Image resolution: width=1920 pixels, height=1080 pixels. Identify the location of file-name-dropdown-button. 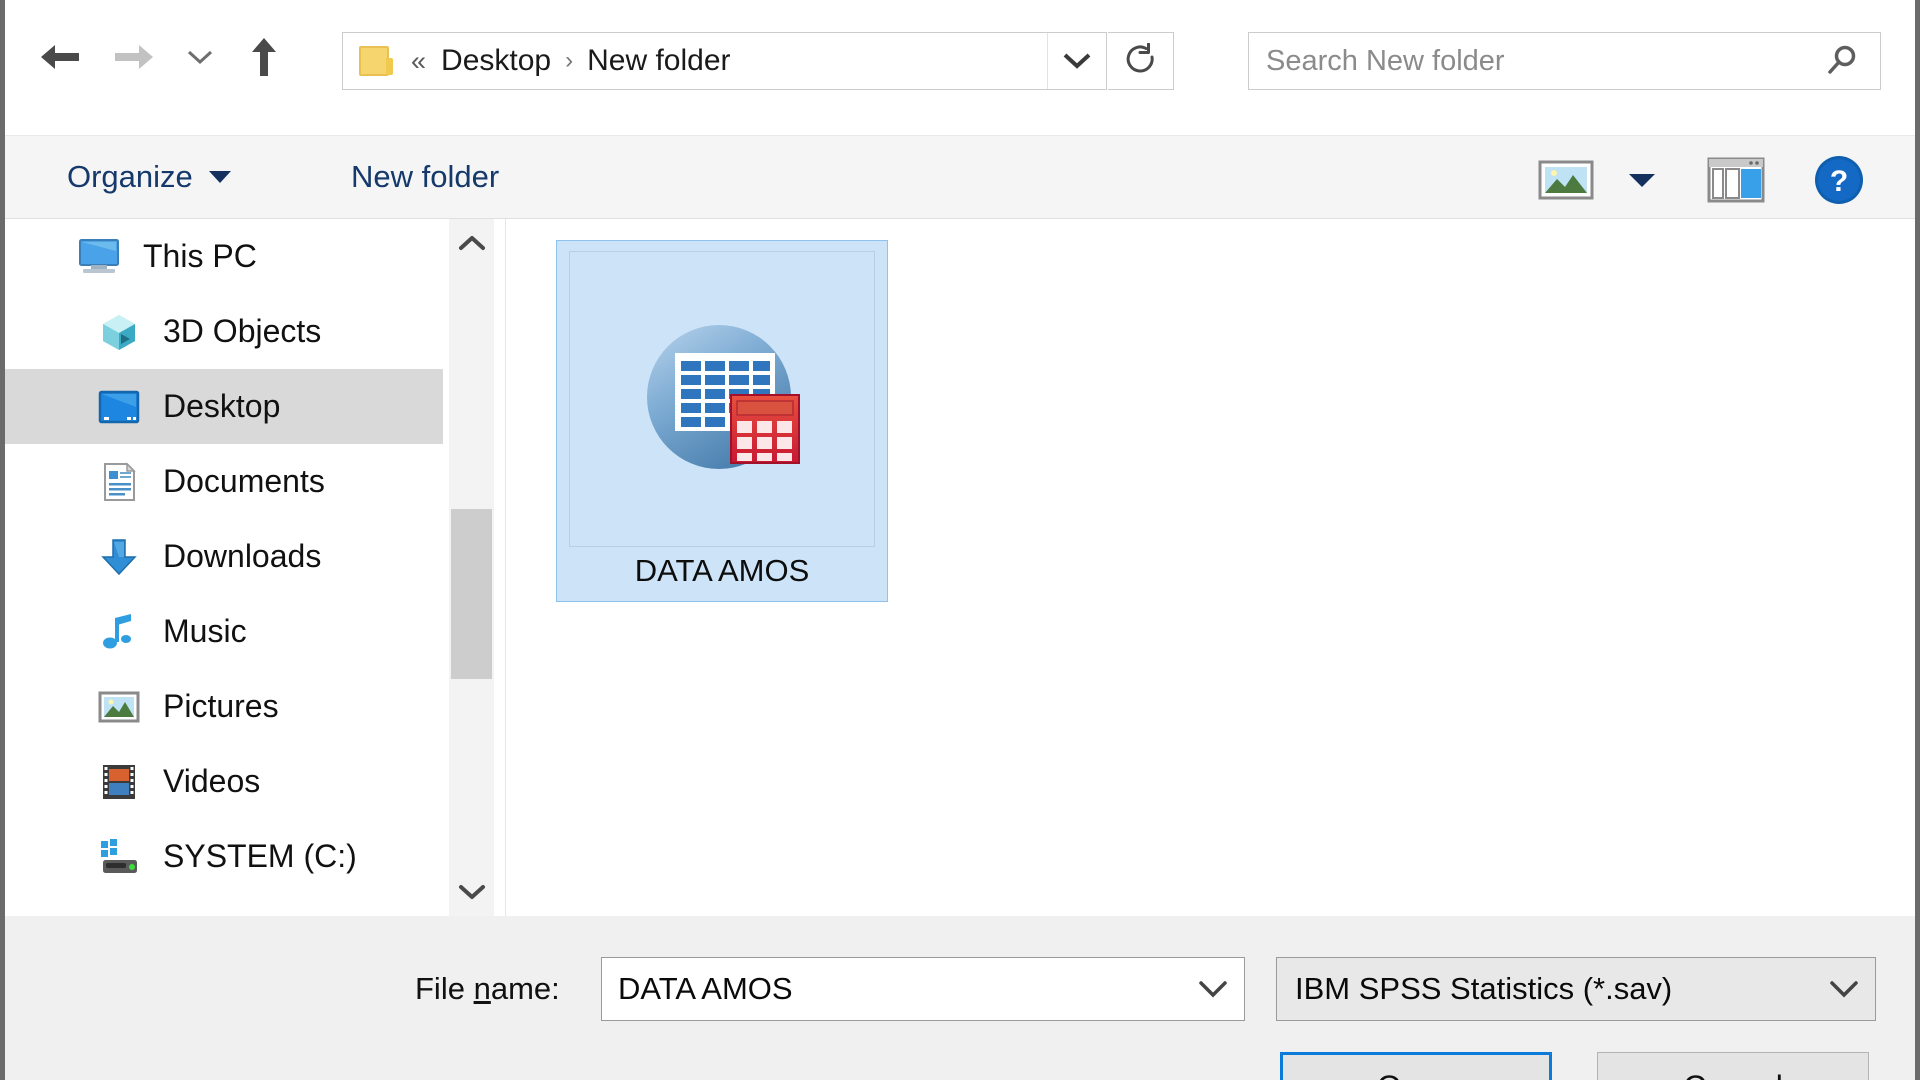
(1213, 989).